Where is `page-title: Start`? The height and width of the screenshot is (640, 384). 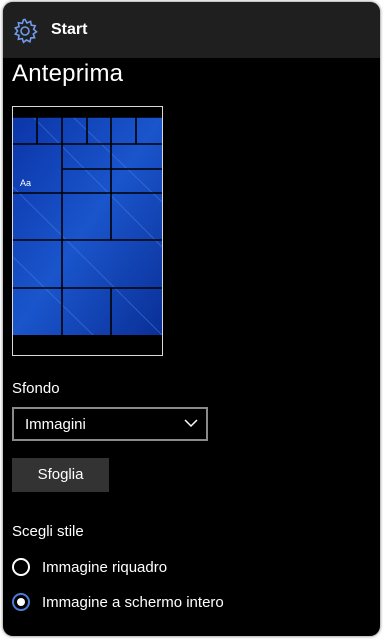 page-title: Start is located at coordinates (69, 29).